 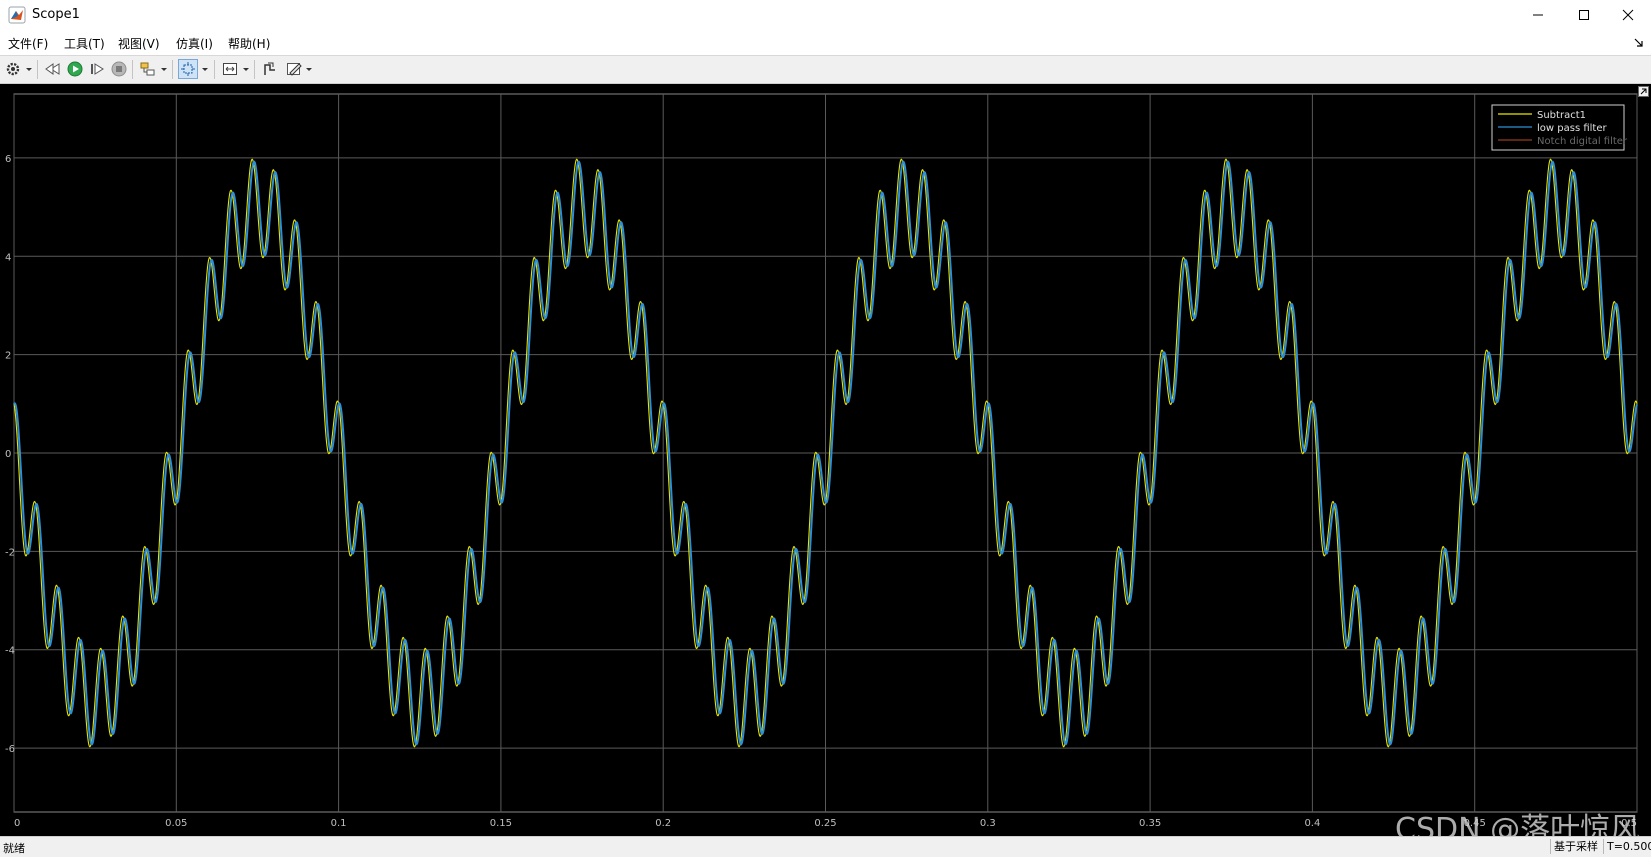 I want to click on maximize-button, so click(x=1584, y=15).